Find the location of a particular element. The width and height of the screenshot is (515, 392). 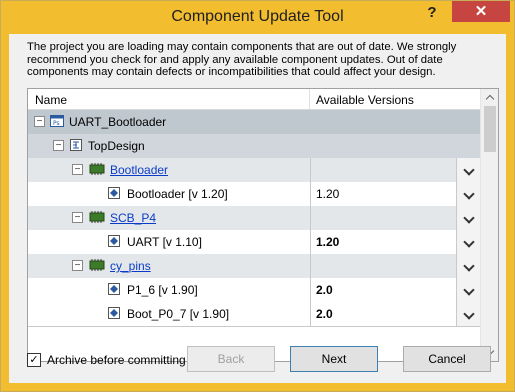

title-bar: Component Update Tool ? ✕ is located at coordinates (257, 17).